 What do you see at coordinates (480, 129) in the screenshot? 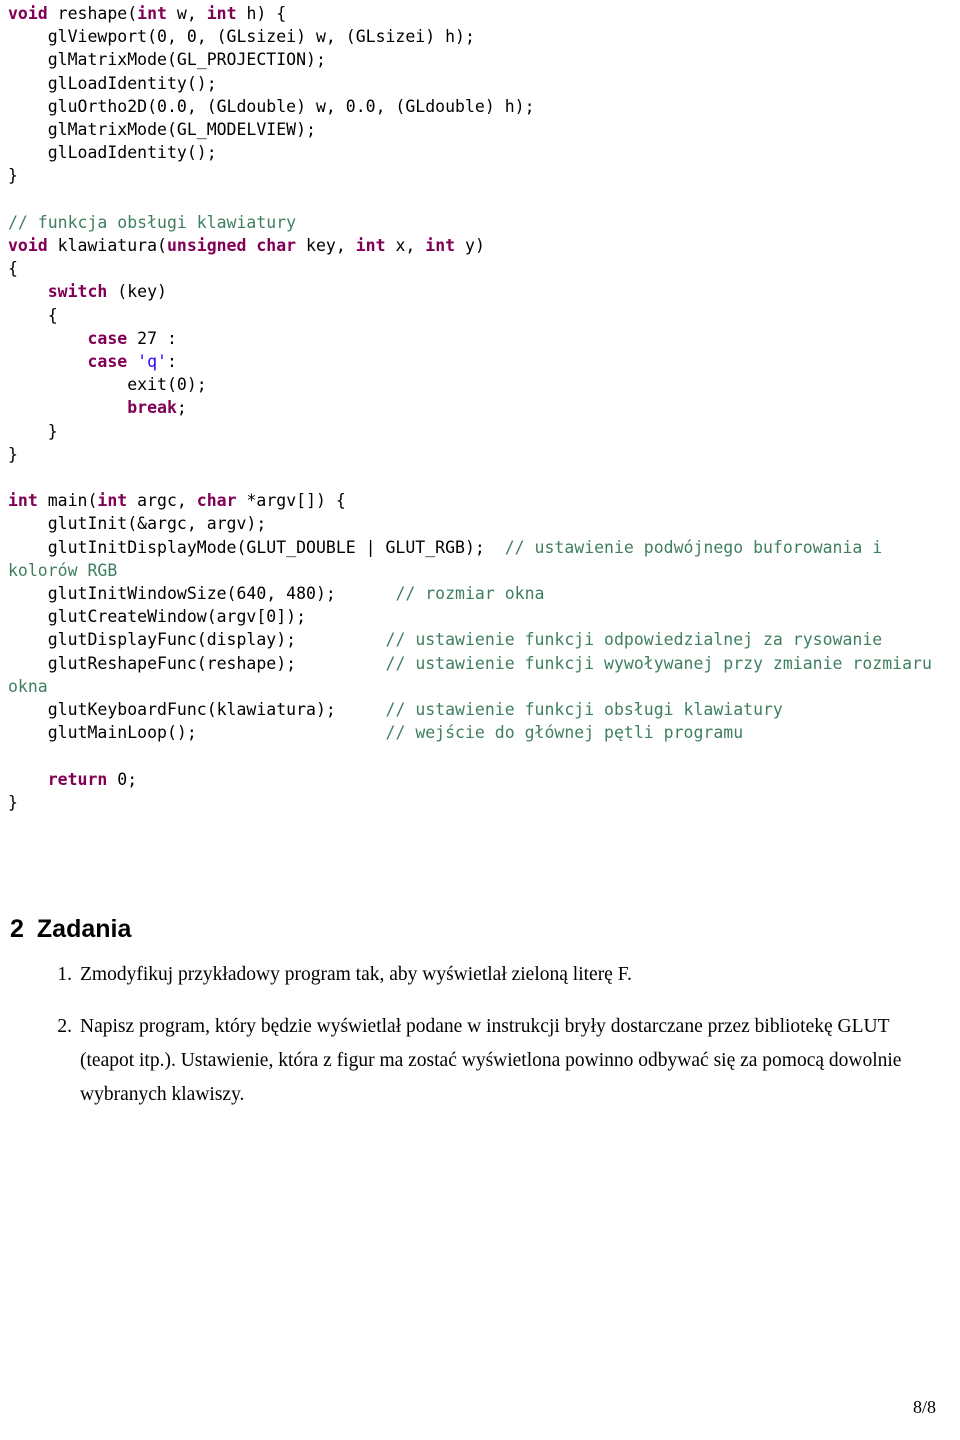
I see `code-line: glMatrixMode(GL_MODELVIEW);` at bounding box center [480, 129].